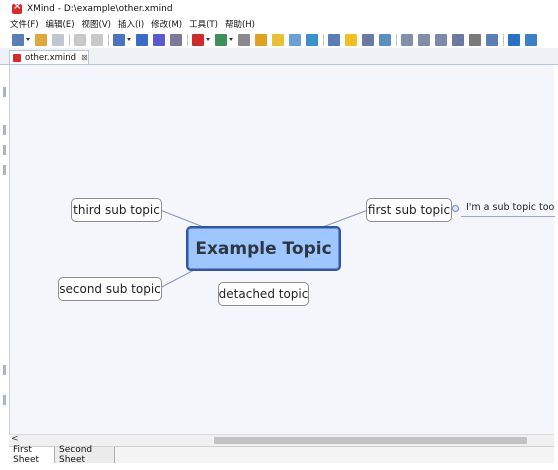  What do you see at coordinates (32, 455) in the screenshot?
I see `tab-first-sheet: First Sheet` at bounding box center [32, 455].